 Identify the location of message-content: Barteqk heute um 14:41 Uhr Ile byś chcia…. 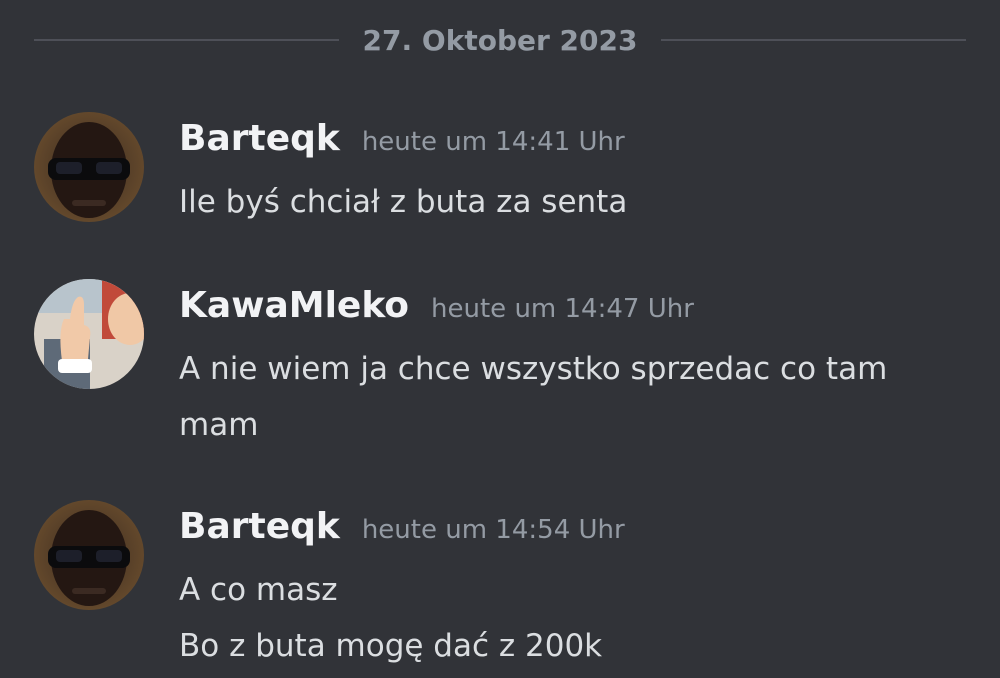
(579, 171).